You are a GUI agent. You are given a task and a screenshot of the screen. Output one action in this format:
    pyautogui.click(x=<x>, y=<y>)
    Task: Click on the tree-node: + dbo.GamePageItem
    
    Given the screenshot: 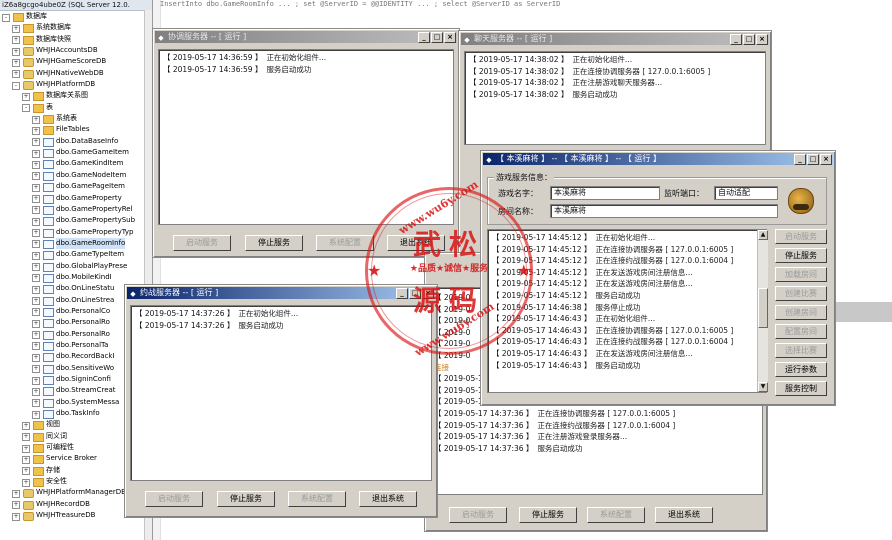 What is the action you would take?
    pyautogui.click(x=76, y=187)
    